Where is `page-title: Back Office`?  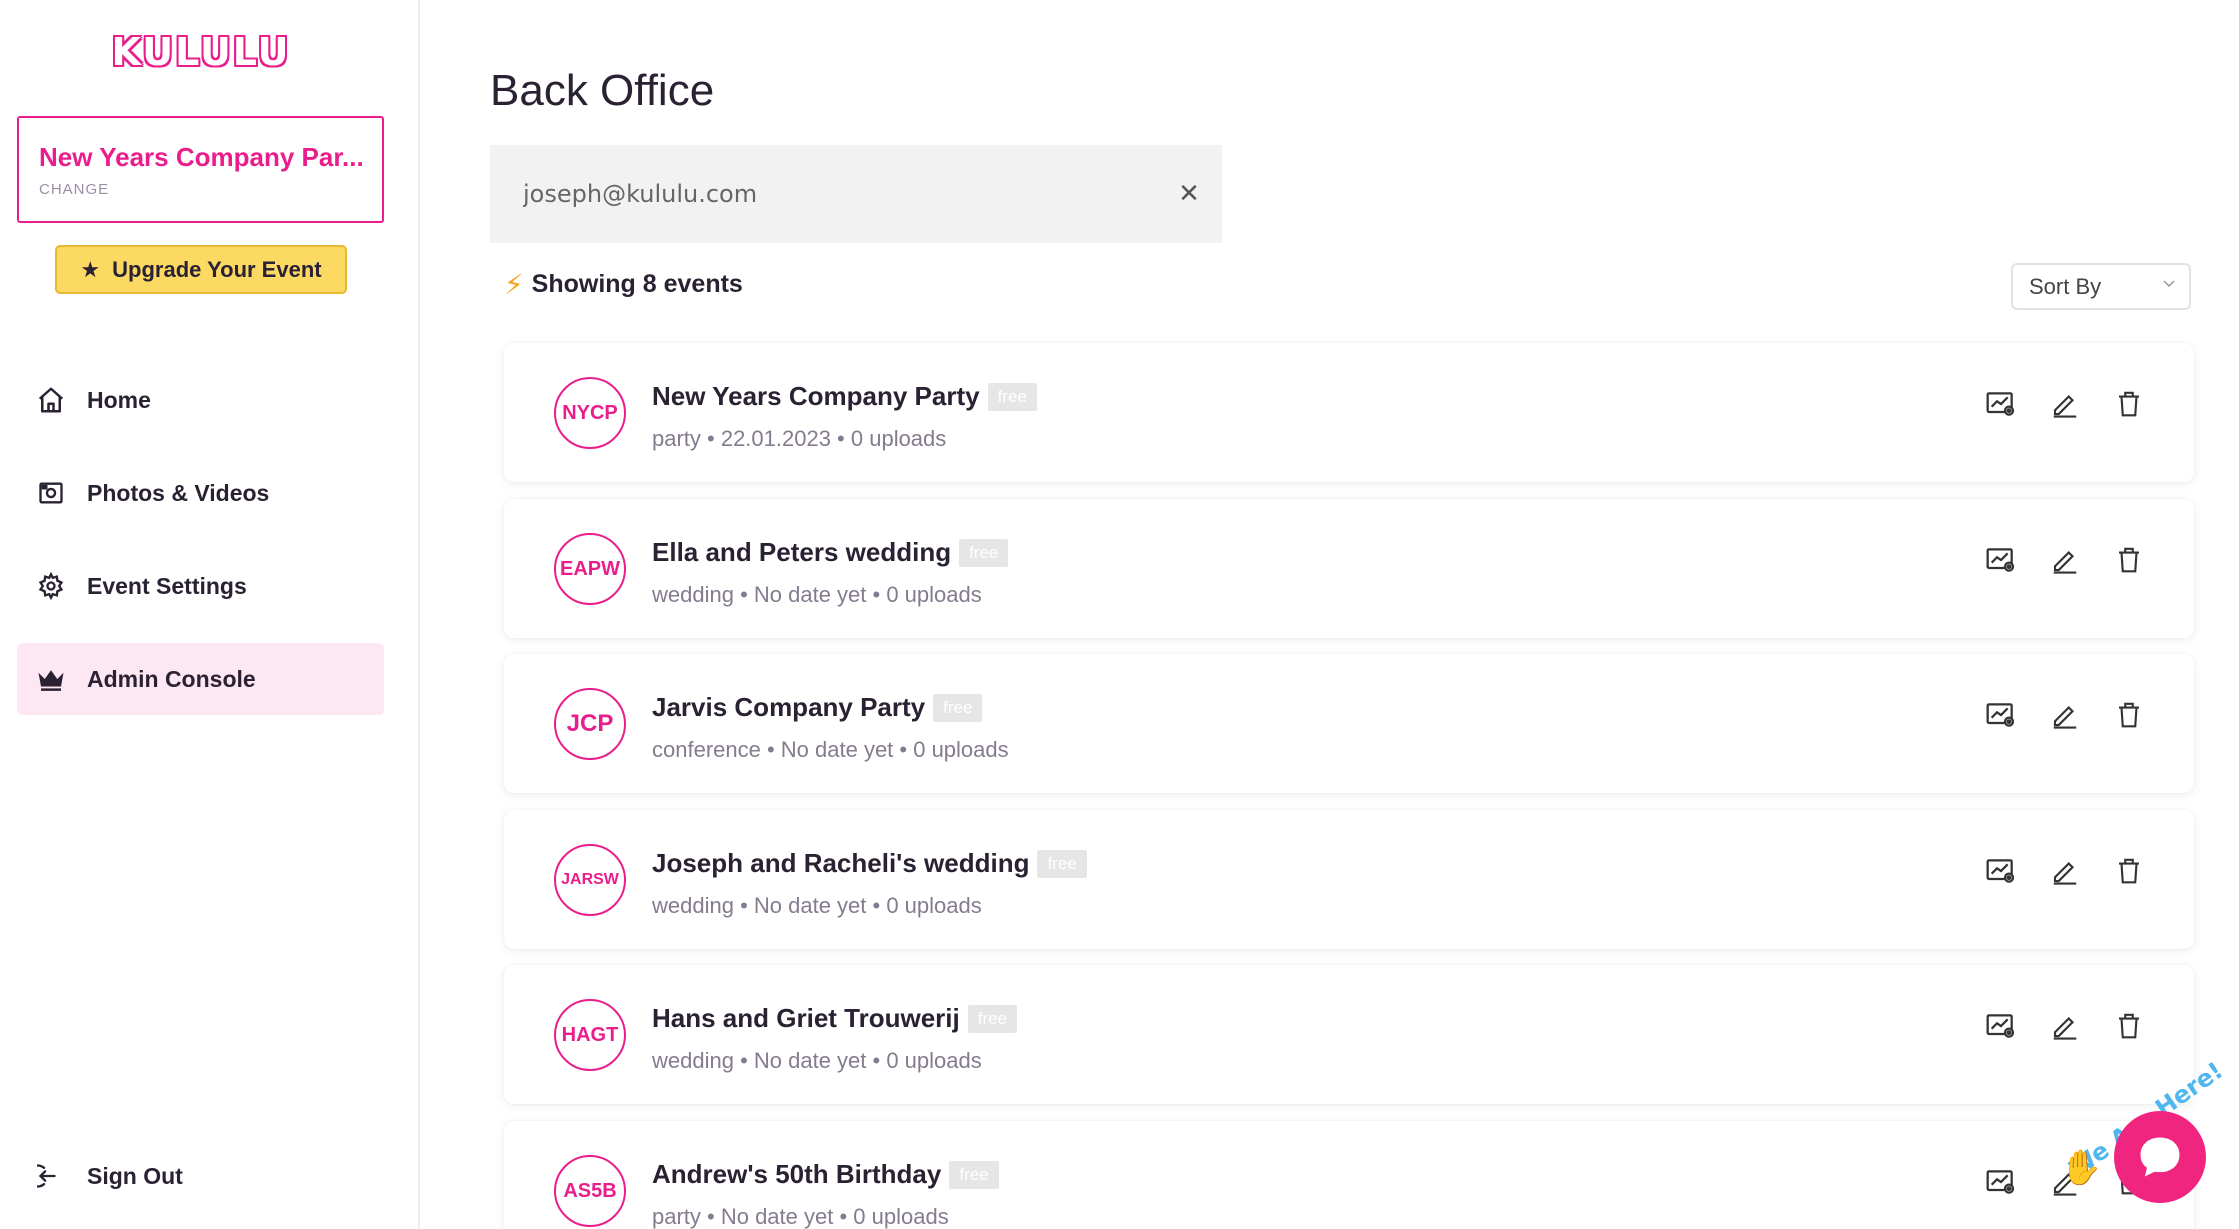
page-title: Back Office is located at coordinates (602, 90).